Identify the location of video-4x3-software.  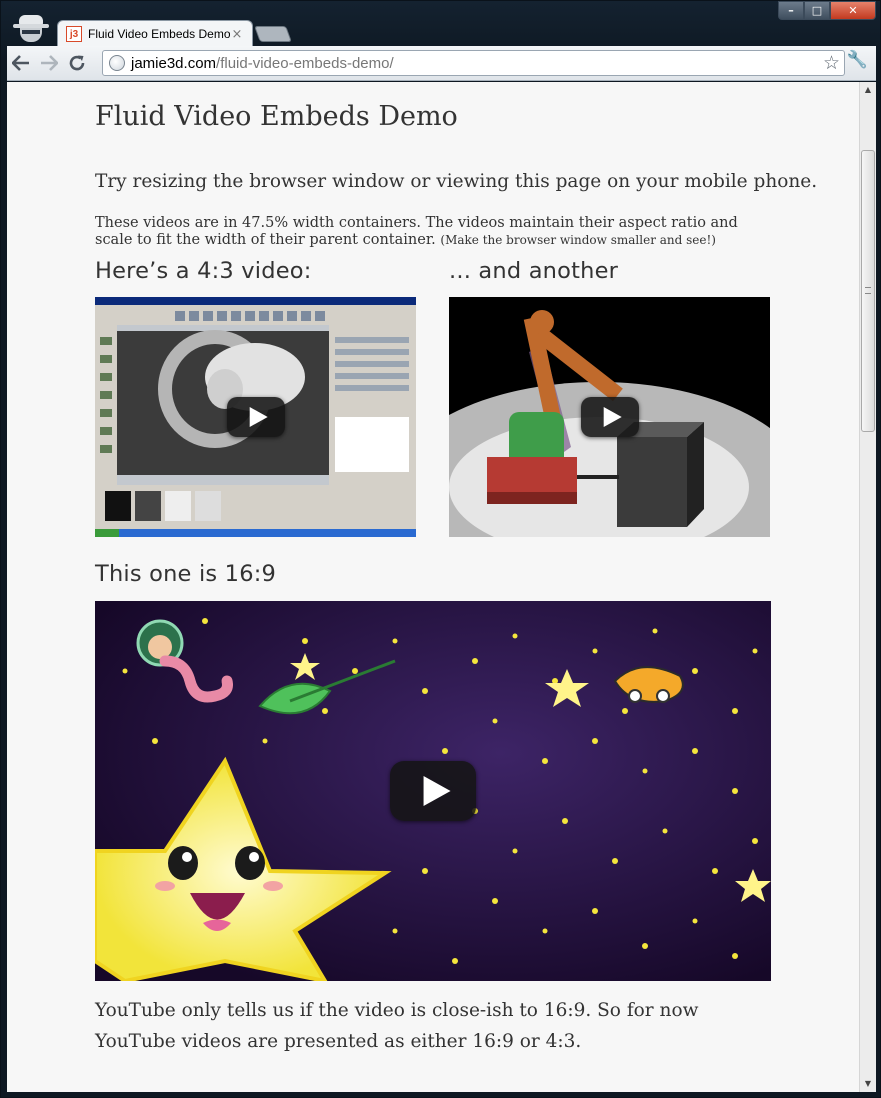
(255, 417).